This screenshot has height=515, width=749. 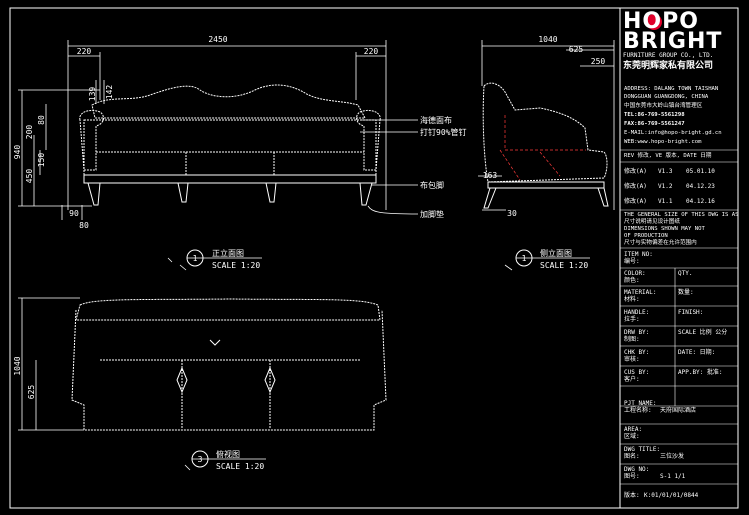 What do you see at coordinates (371, 51) in the screenshot?
I see `dim-front-arm-right: 220` at bounding box center [371, 51].